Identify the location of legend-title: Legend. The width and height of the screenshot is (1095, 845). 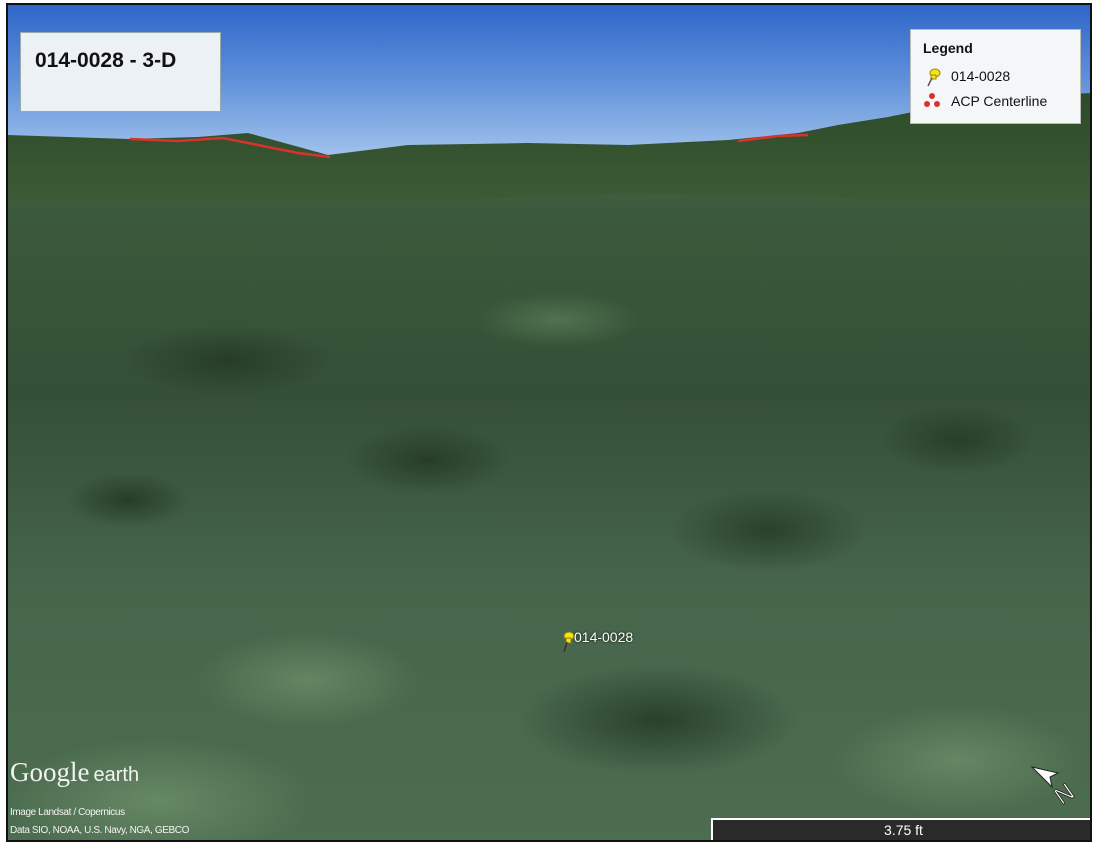
(948, 48).